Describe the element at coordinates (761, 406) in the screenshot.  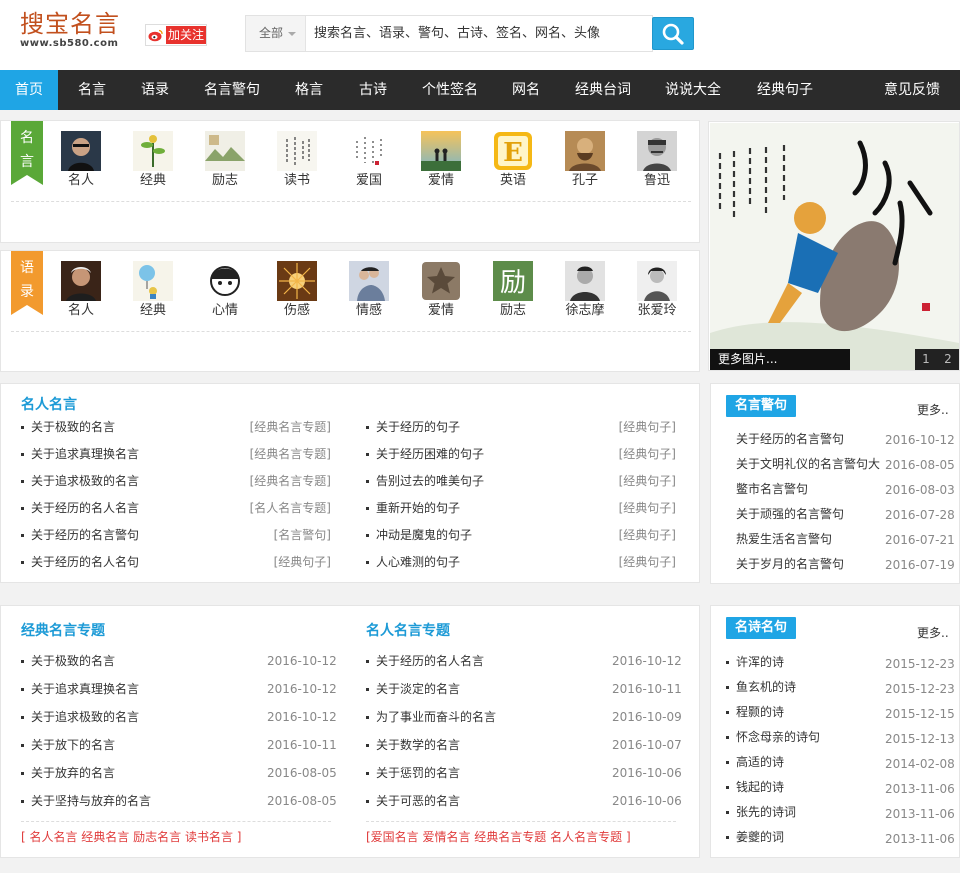
I see `section-tag: 名言警句` at that location.